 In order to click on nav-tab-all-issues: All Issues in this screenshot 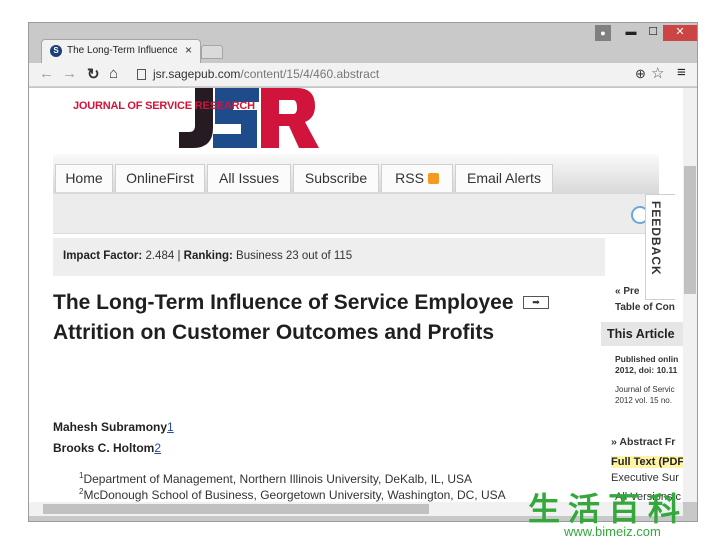, I will do `click(249, 178)`.